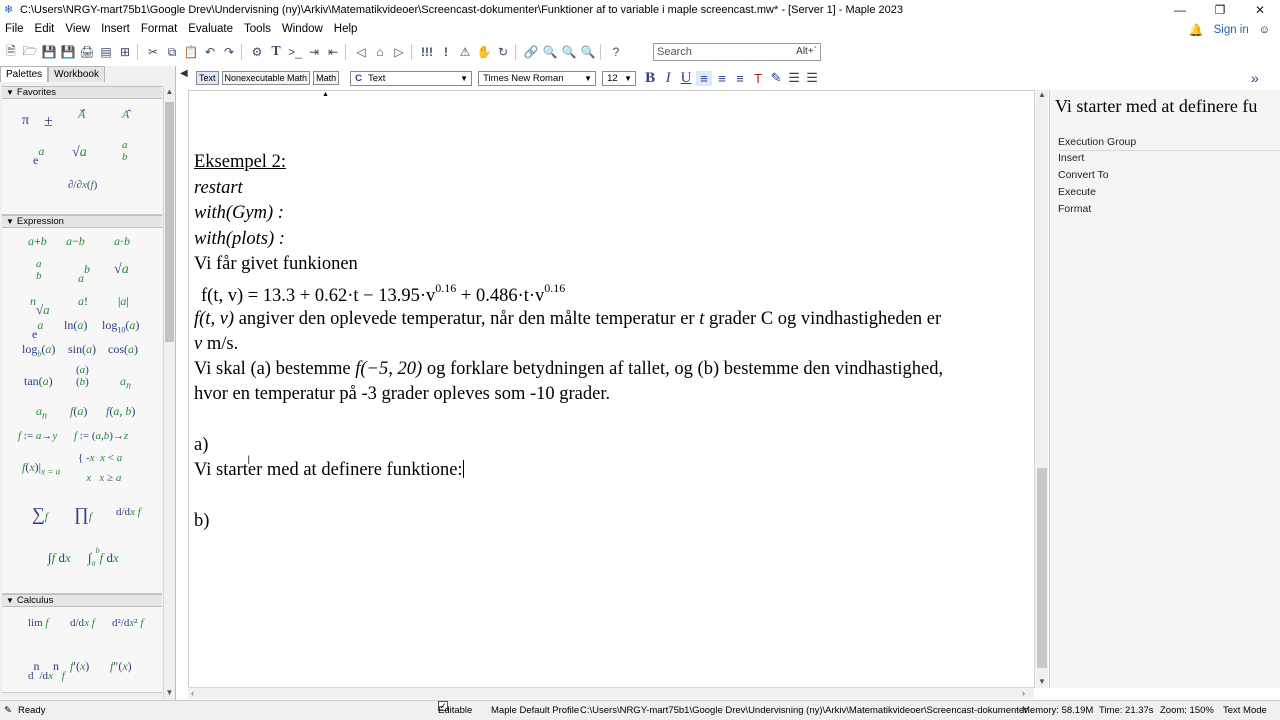 Image resolution: width=1280 pixels, height=720 pixels. Describe the element at coordinates (704, 78) in the screenshot. I see `align-left-icon: ≡` at that location.